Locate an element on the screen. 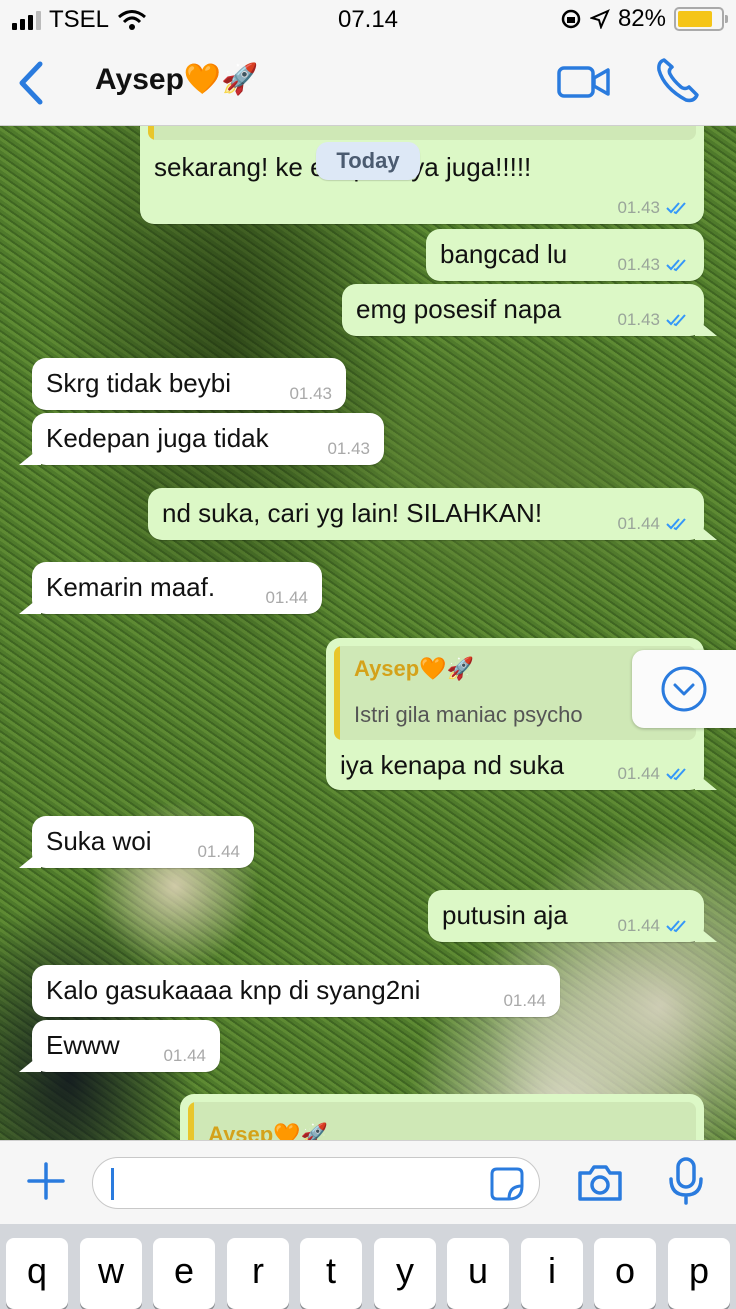 The height and width of the screenshot is (1309, 736). chevron-down-circle-icon is located at coordinates (684, 689).